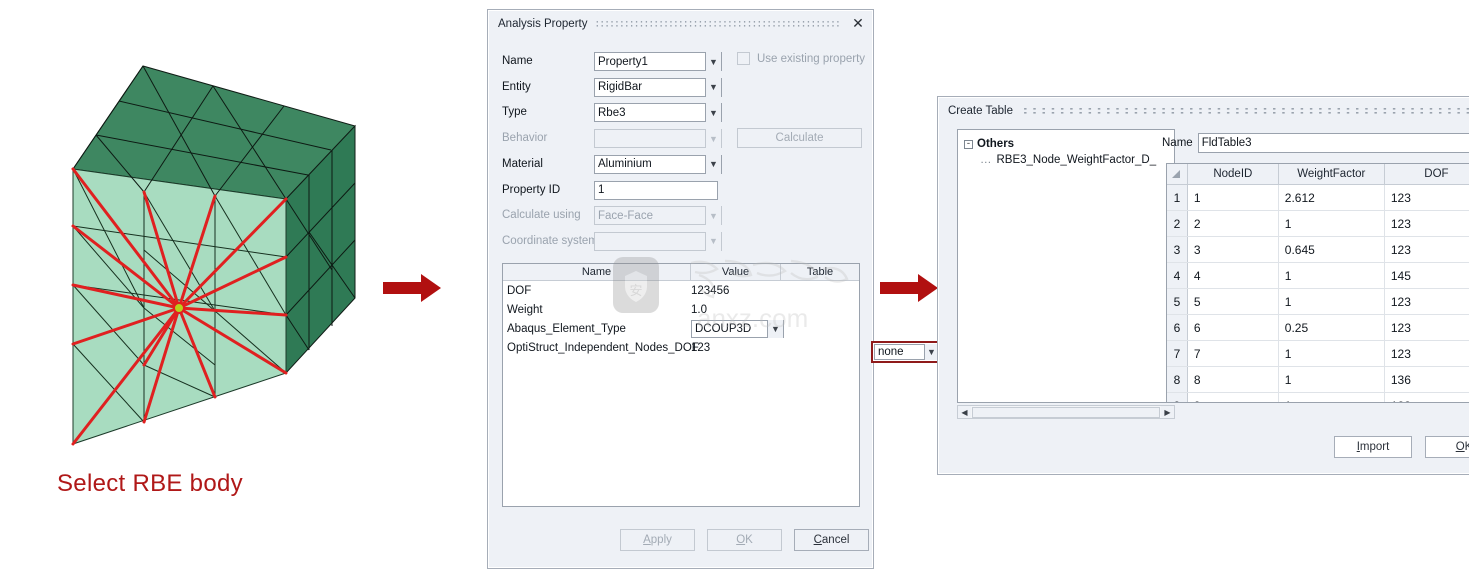 This screenshot has width=1469, height=573. What do you see at coordinates (775, 310) in the screenshot?
I see `property-grid-cell-value: 1.0` at bounding box center [775, 310].